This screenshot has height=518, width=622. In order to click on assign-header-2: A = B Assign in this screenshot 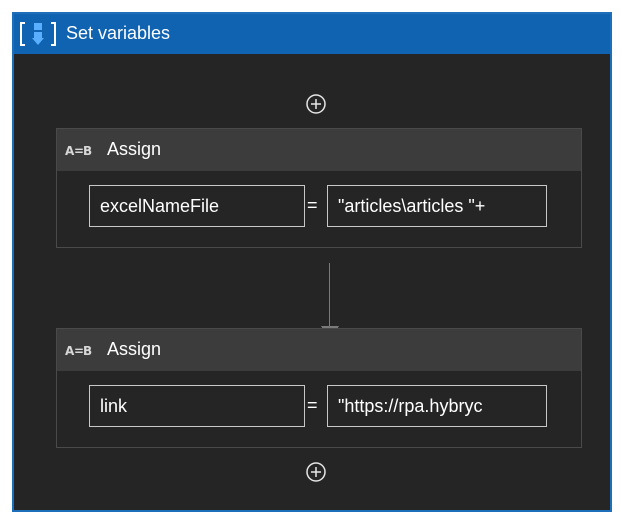, I will do `click(319, 350)`.